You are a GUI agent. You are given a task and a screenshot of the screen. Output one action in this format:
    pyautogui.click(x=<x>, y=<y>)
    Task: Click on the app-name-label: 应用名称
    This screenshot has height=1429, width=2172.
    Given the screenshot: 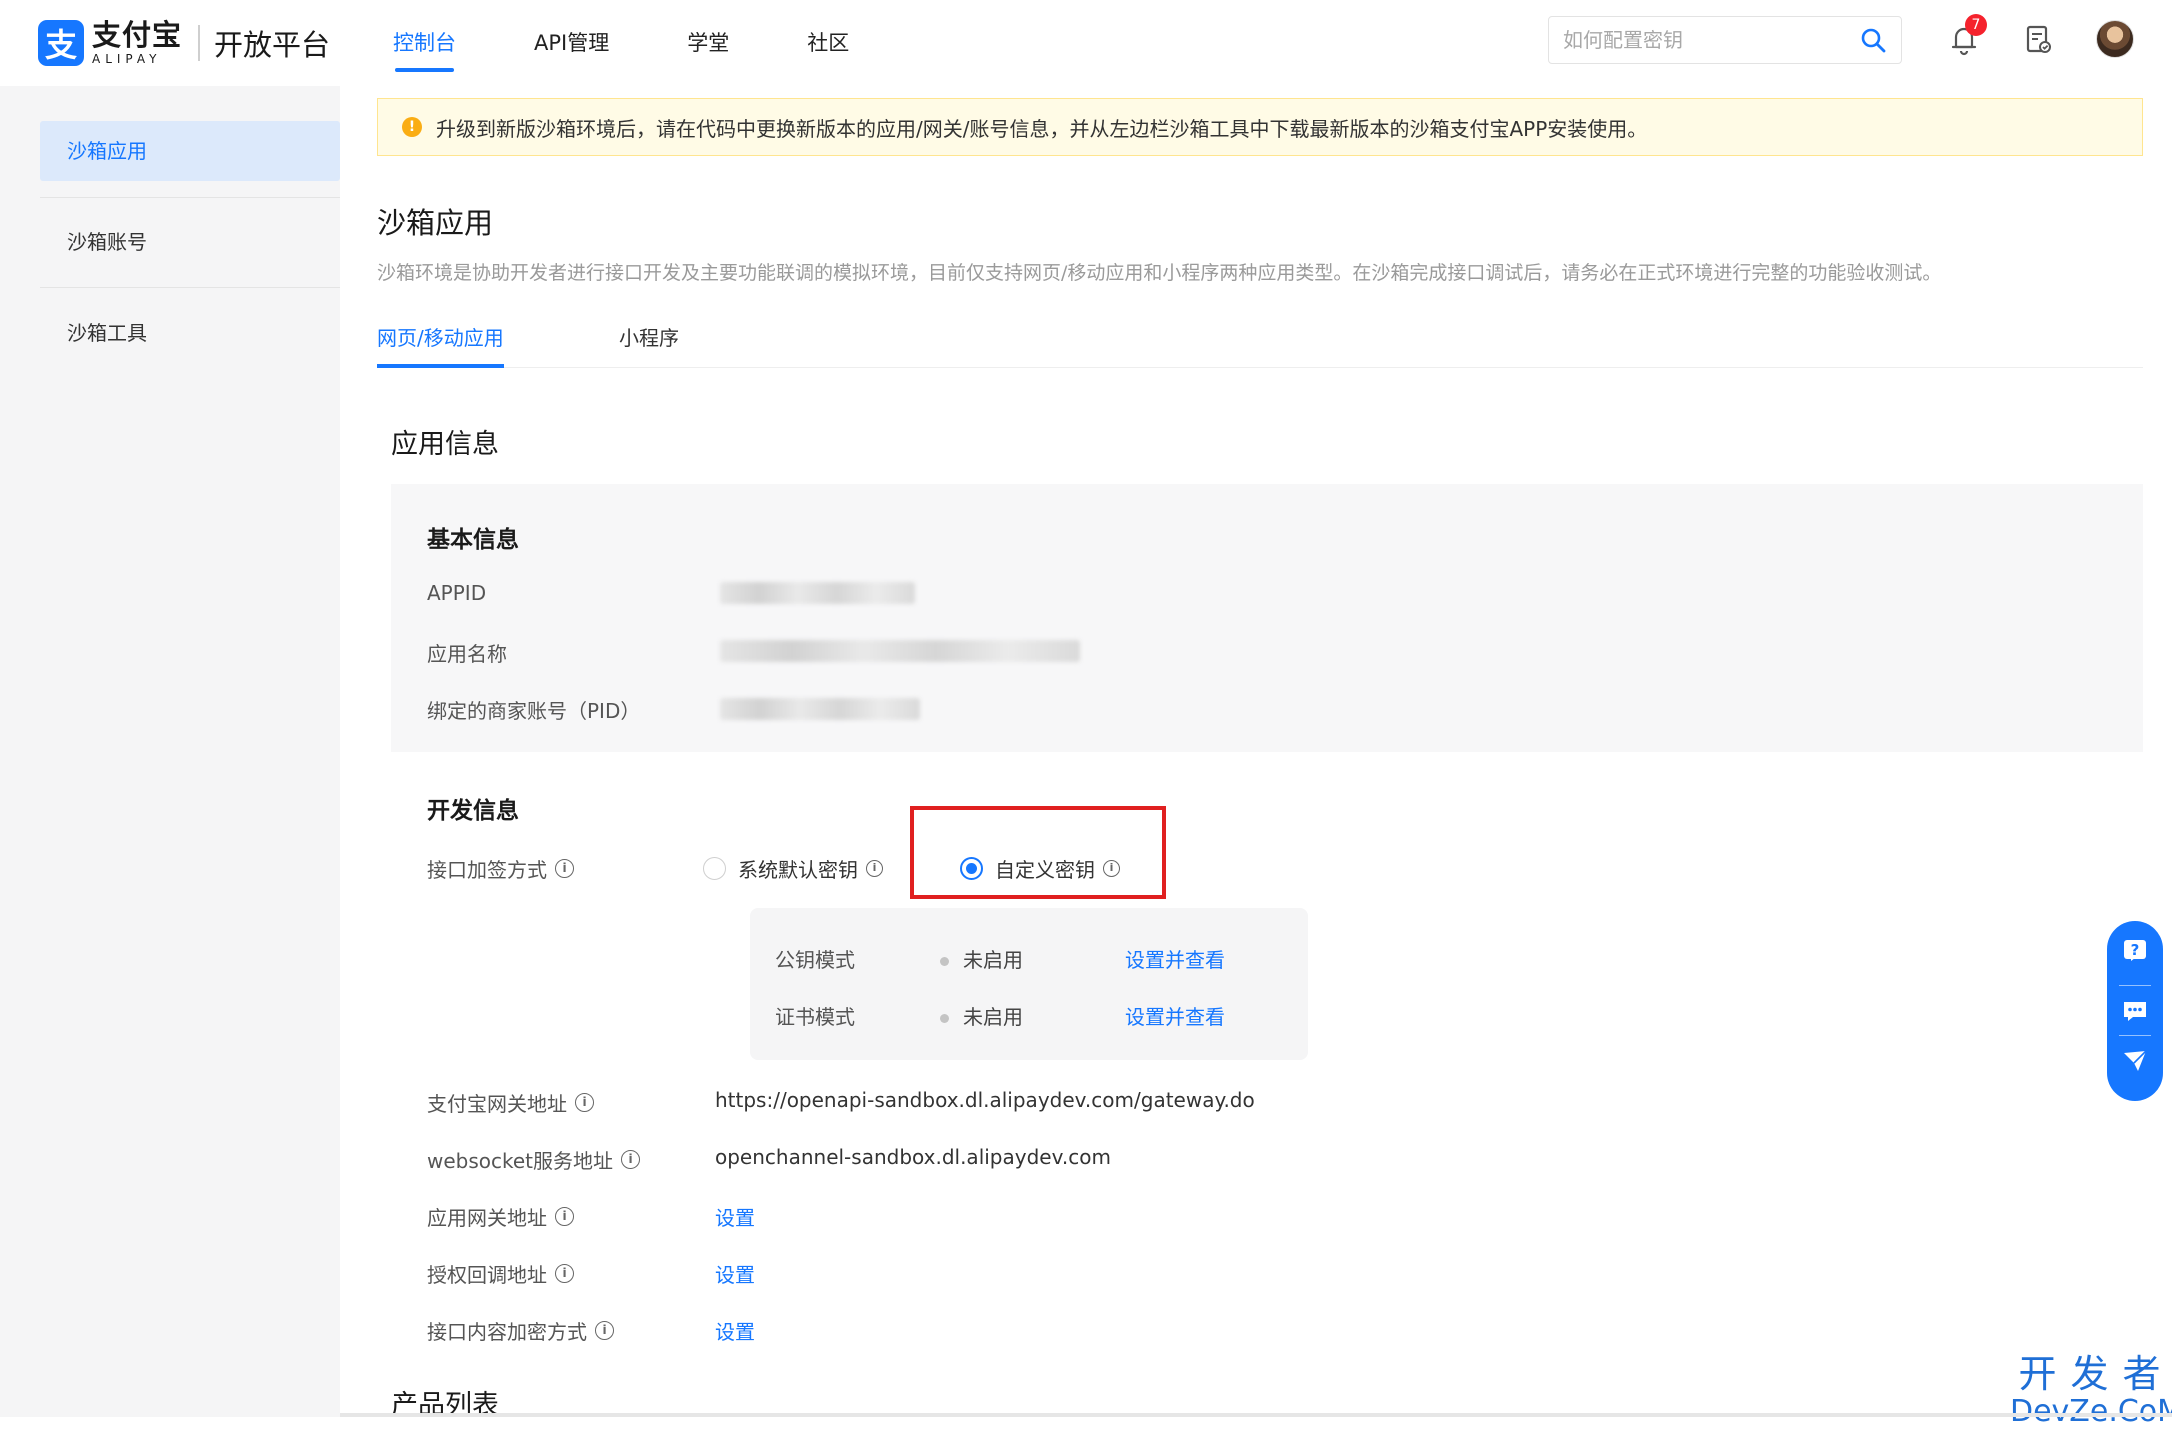 What is the action you would take?
    pyautogui.click(x=467, y=654)
    